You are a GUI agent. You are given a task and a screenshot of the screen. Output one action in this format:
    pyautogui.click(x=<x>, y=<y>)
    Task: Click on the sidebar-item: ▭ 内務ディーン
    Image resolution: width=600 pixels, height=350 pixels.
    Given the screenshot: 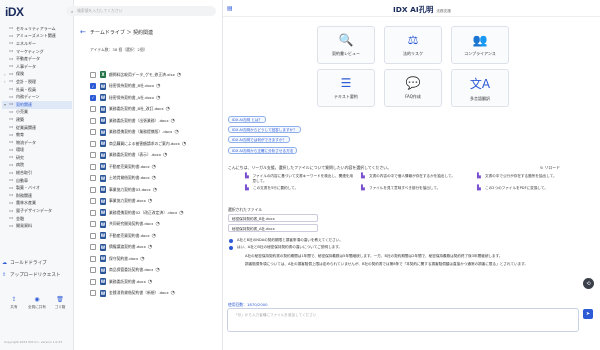 What is the action you would take?
    pyautogui.click(x=37, y=97)
    